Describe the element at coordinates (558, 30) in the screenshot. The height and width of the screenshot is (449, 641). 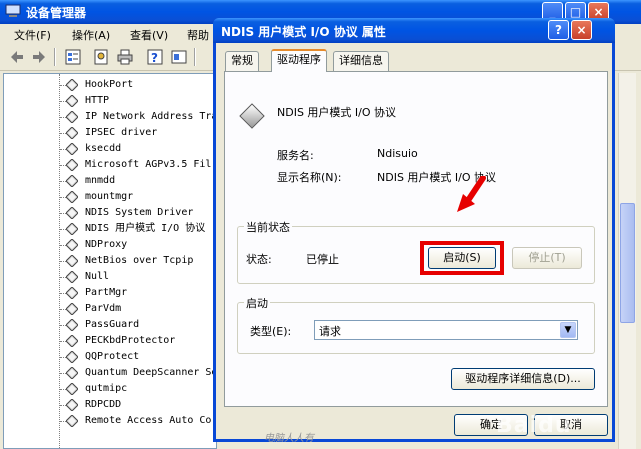
I see `dialog-help-button: ?` at that location.